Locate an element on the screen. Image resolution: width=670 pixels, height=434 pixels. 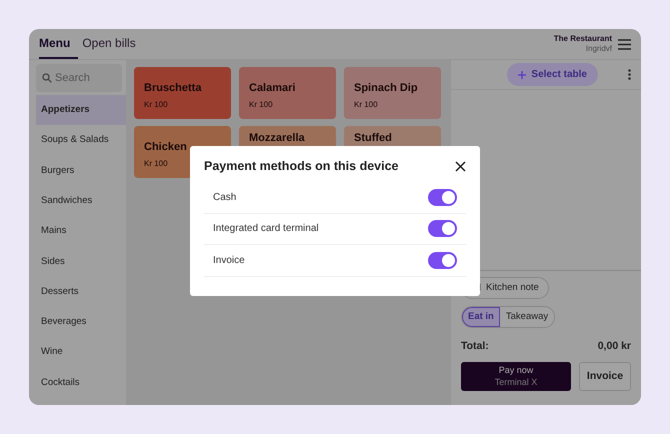
pay-now-button: Pay now Terminal X is located at coordinates (516, 376).